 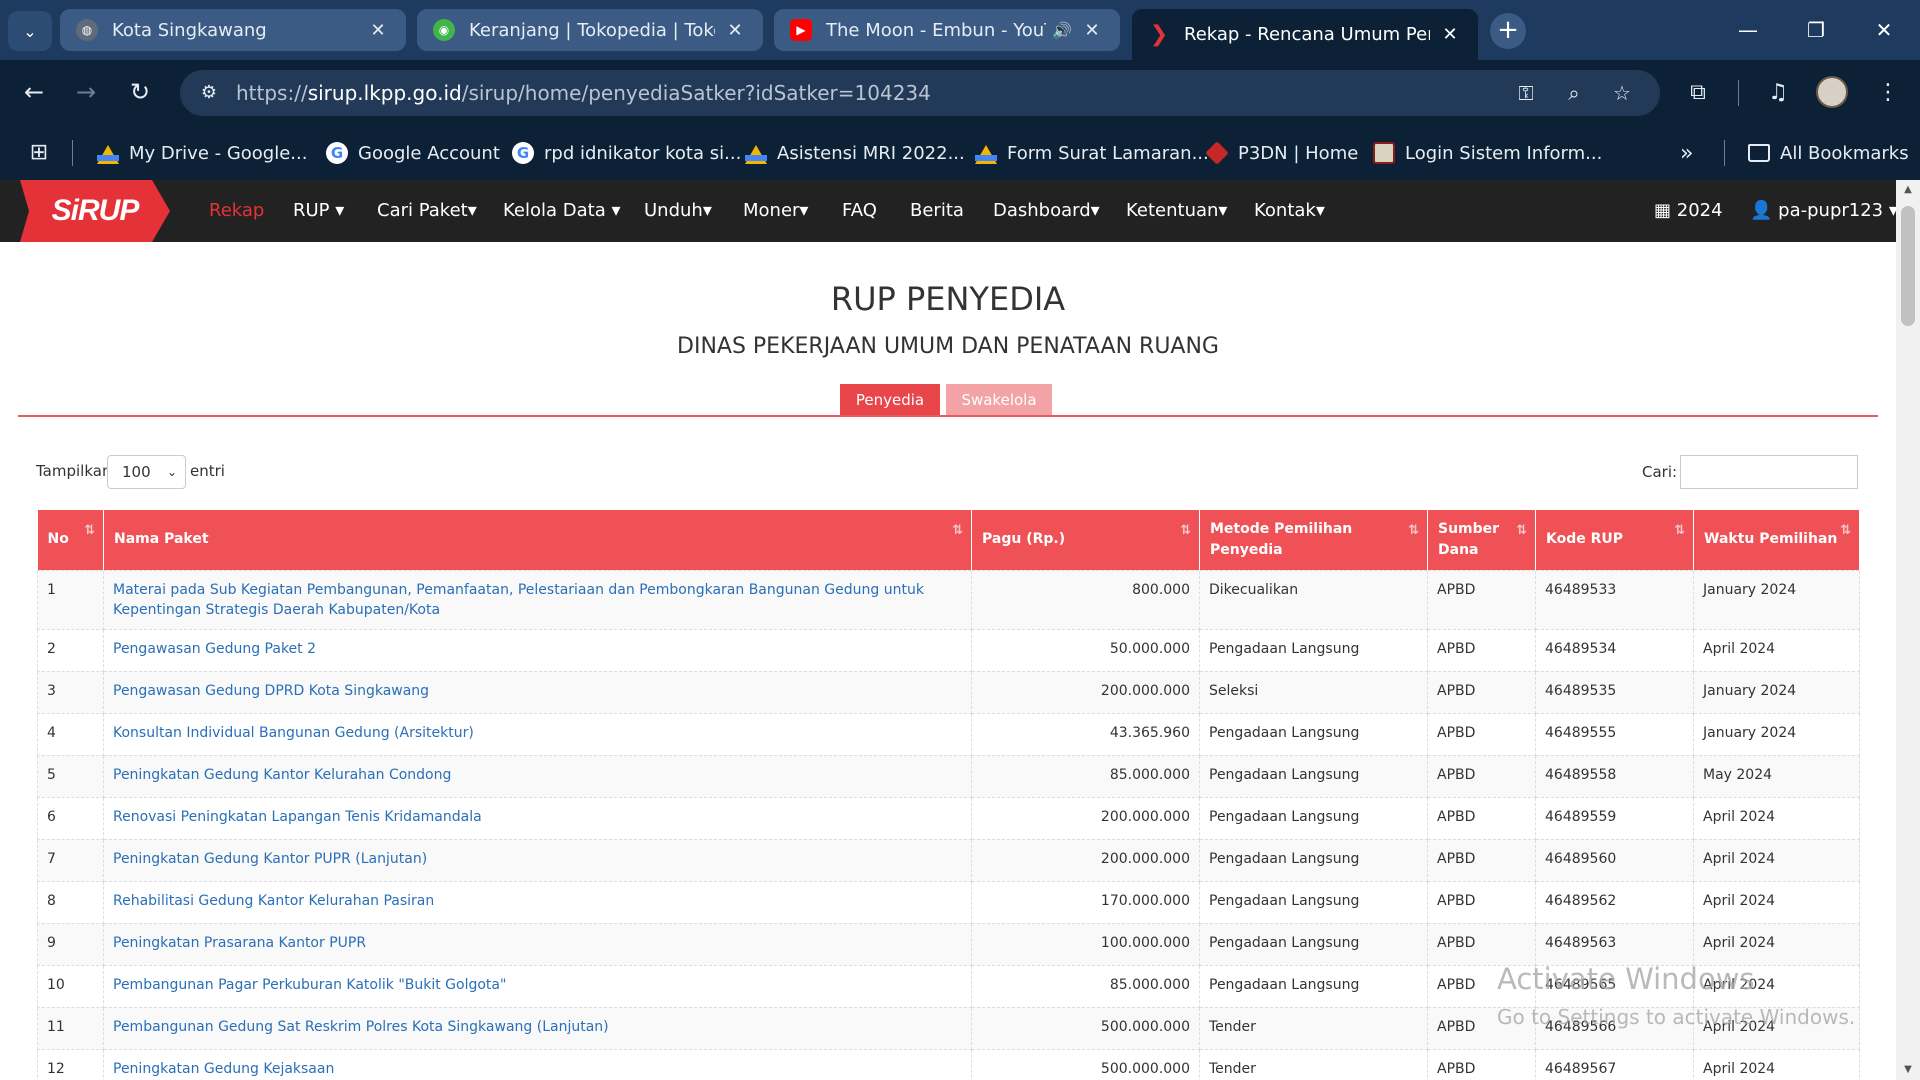 What do you see at coordinates (70, 599) in the screenshot?
I see `cell-no: 1` at bounding box center [70, 599].